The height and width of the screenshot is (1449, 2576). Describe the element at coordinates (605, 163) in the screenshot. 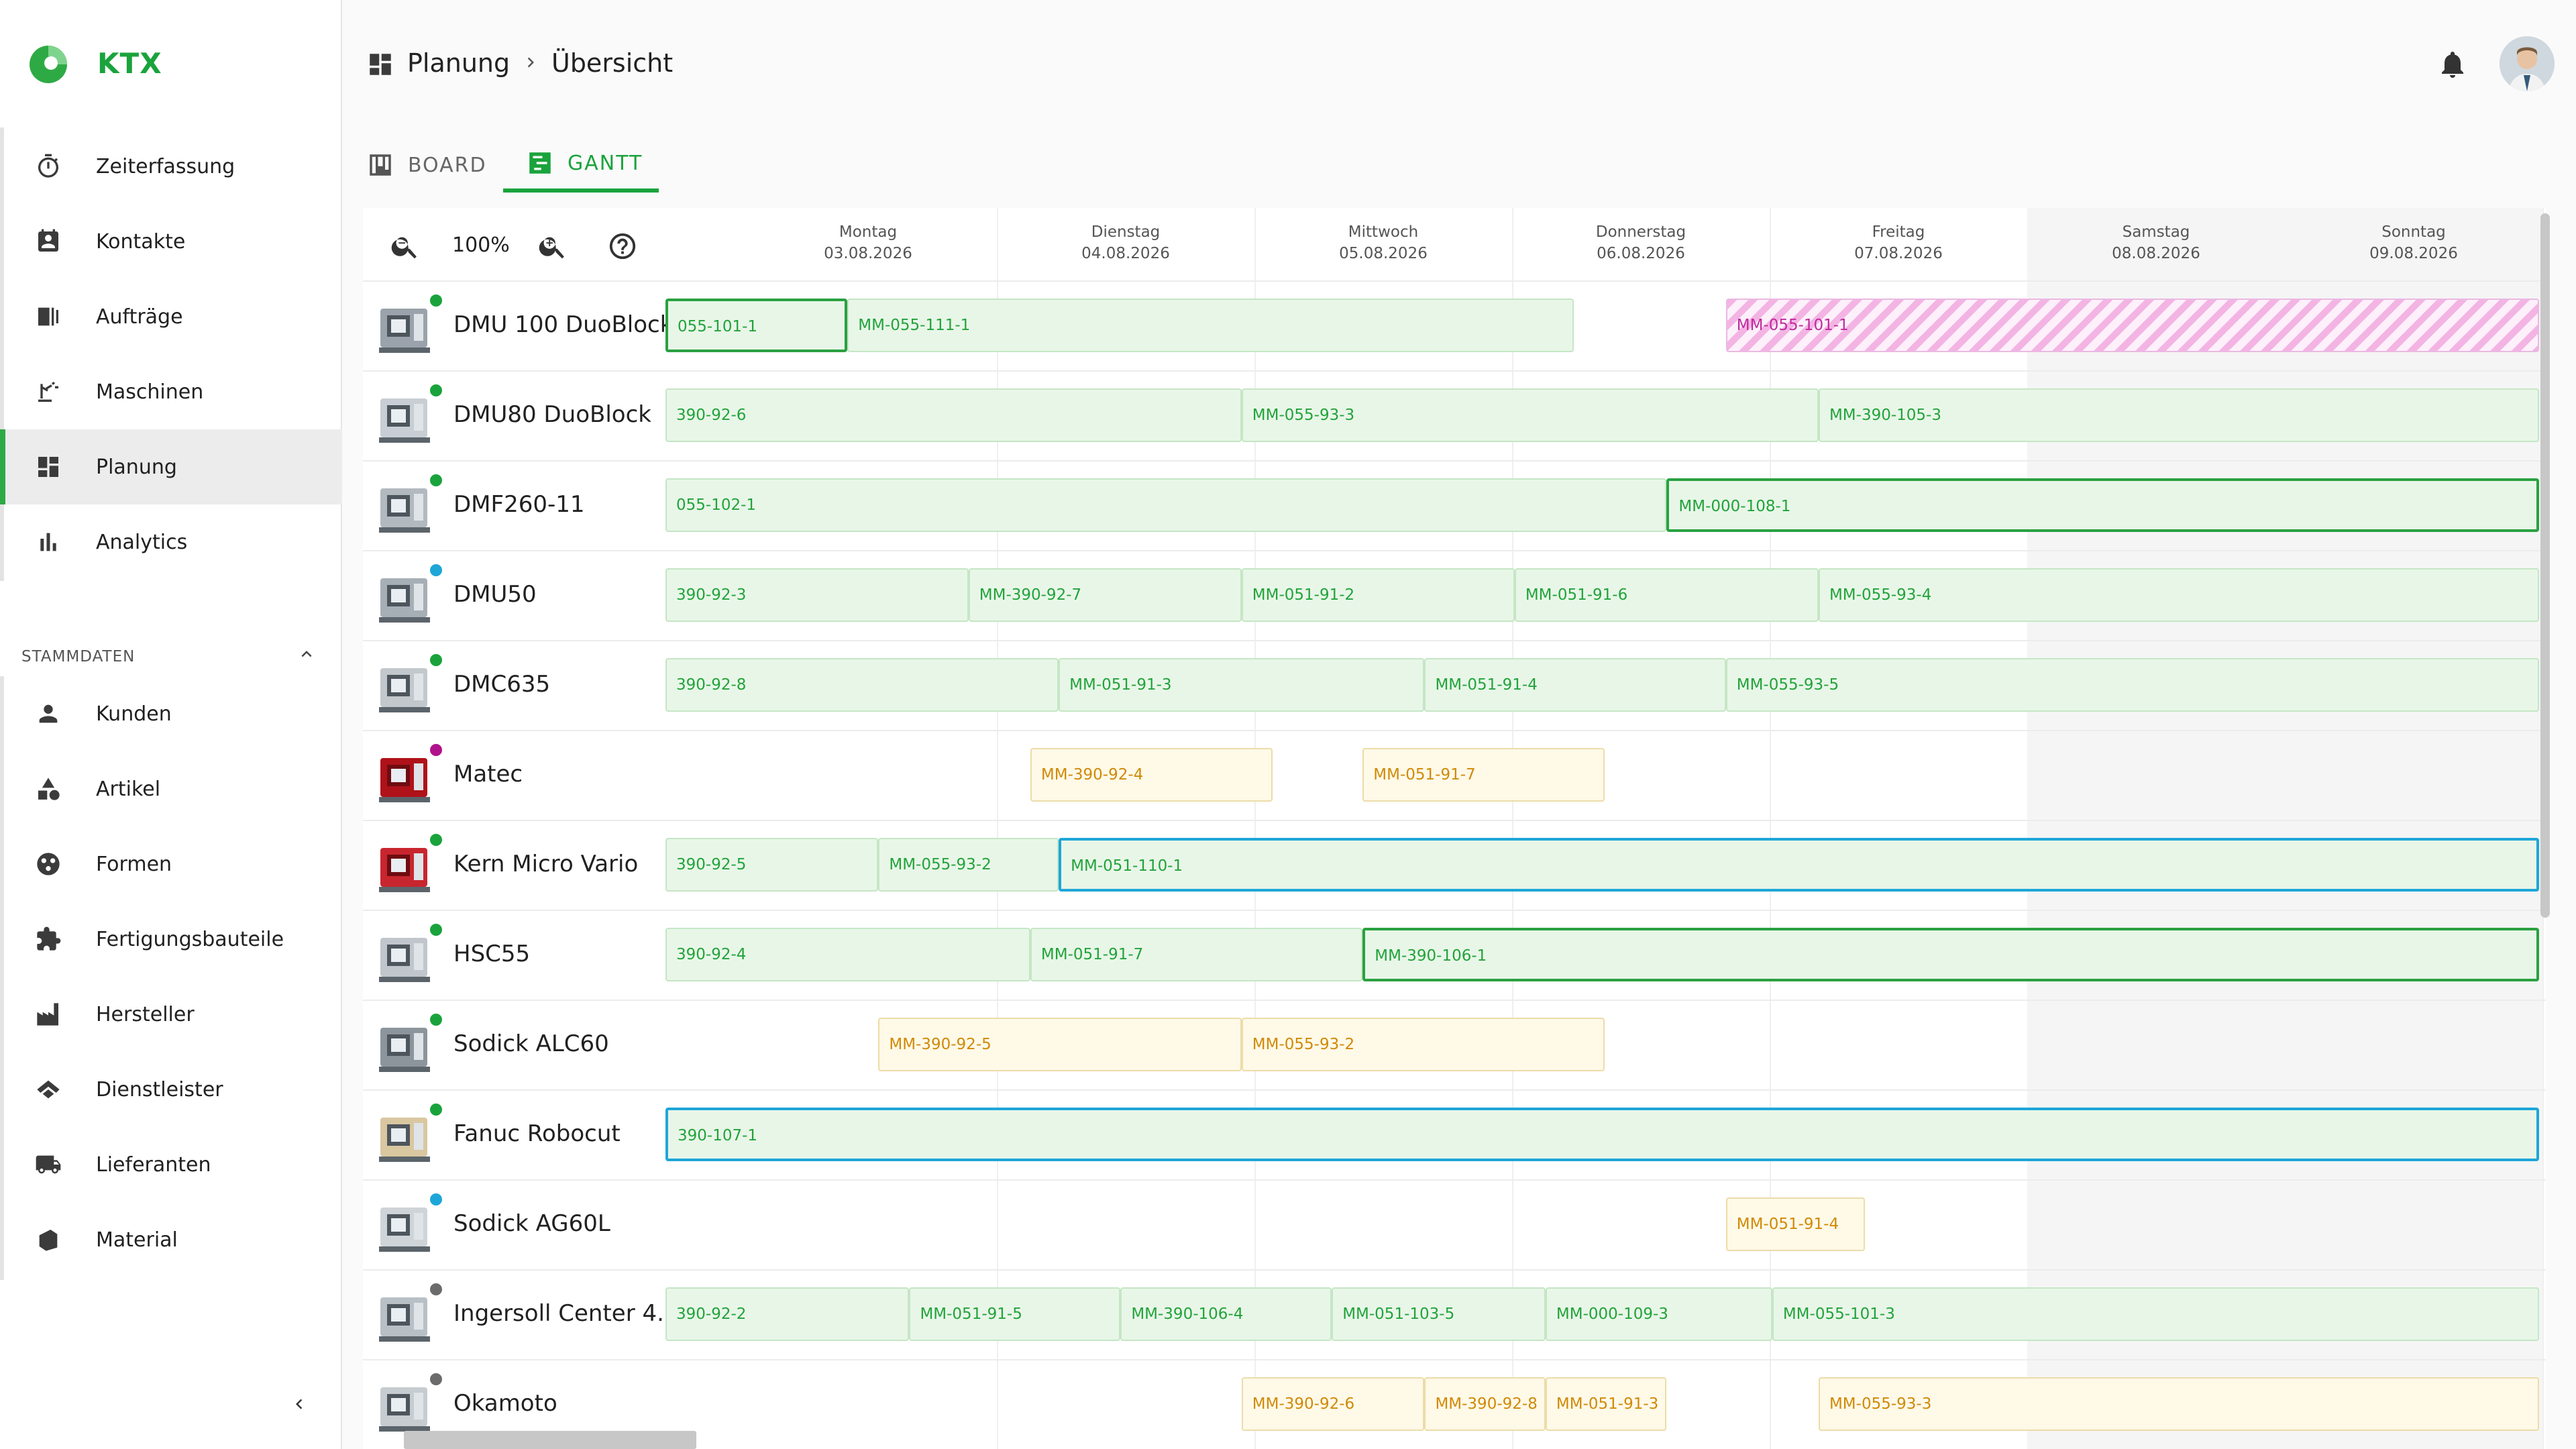

I see `tab-label: GANTT` at that location.